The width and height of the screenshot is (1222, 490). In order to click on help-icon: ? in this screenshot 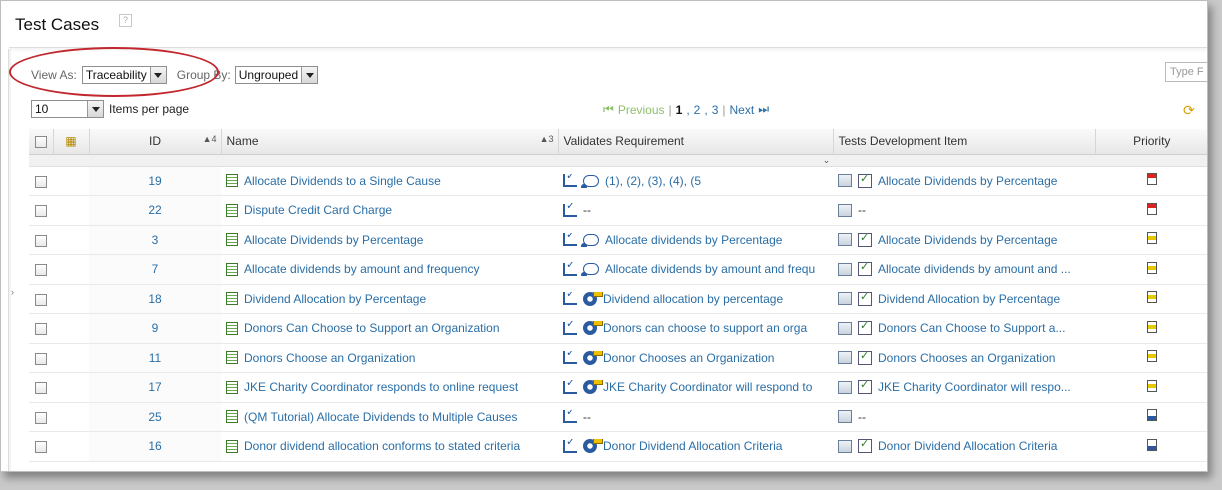, I will do `click(125, 20)`.